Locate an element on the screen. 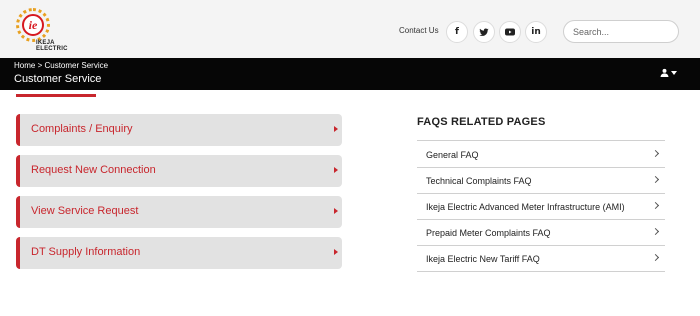 This screenshot has height=316, width=700. youtube-icon is located at coordinates (510, 32).